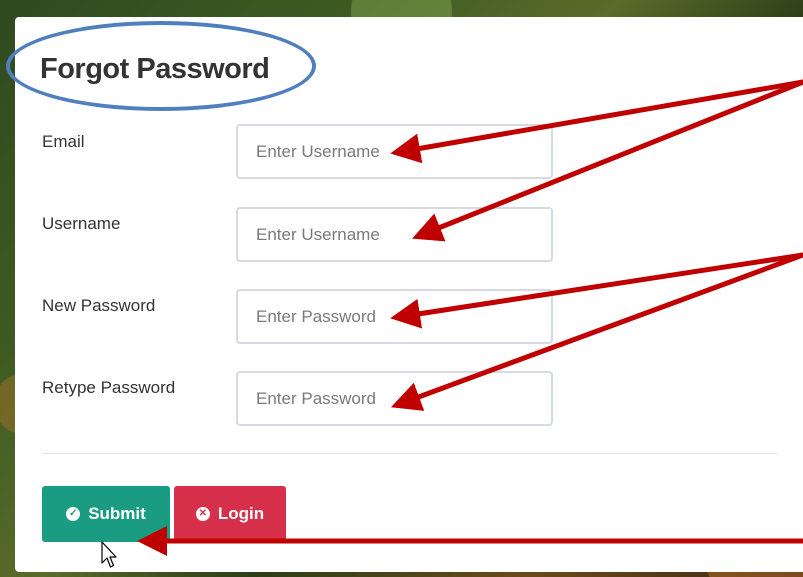 This screenshot has width=803, height=577. Describe the element at coordinates (99, 305) in the screenshot. I see `new-password-label: New Password` at that location.